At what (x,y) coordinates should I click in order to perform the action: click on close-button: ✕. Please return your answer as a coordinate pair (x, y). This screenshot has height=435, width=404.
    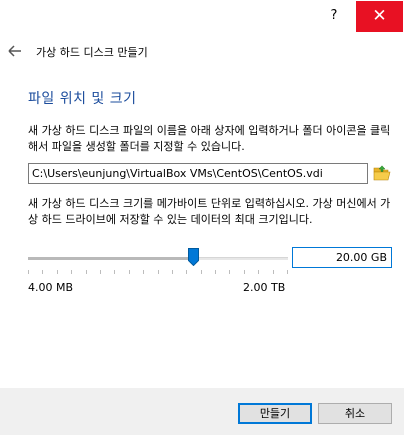
    Looking at the image, I should click on (379, 16).